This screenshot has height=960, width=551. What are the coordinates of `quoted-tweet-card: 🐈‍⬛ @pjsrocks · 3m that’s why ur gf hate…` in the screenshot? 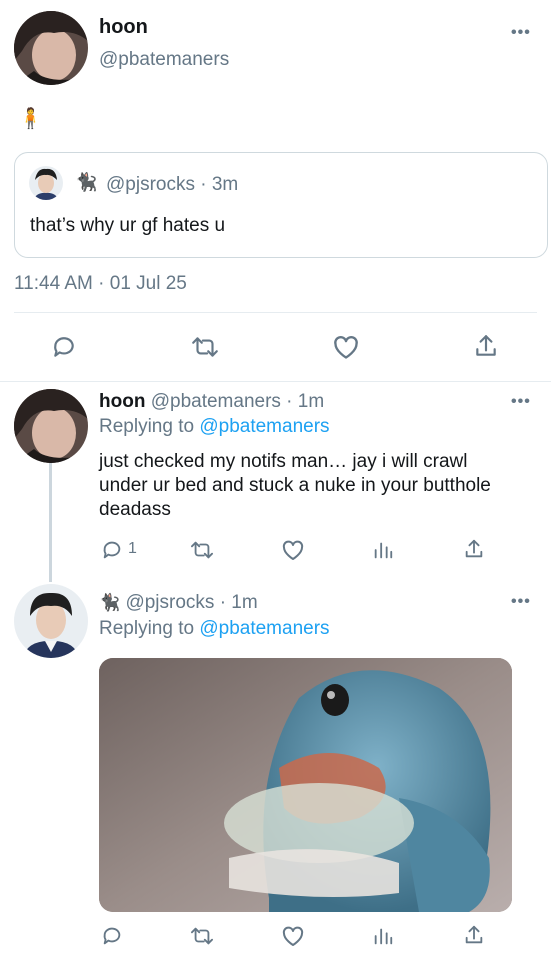 It's located at (281, 205).